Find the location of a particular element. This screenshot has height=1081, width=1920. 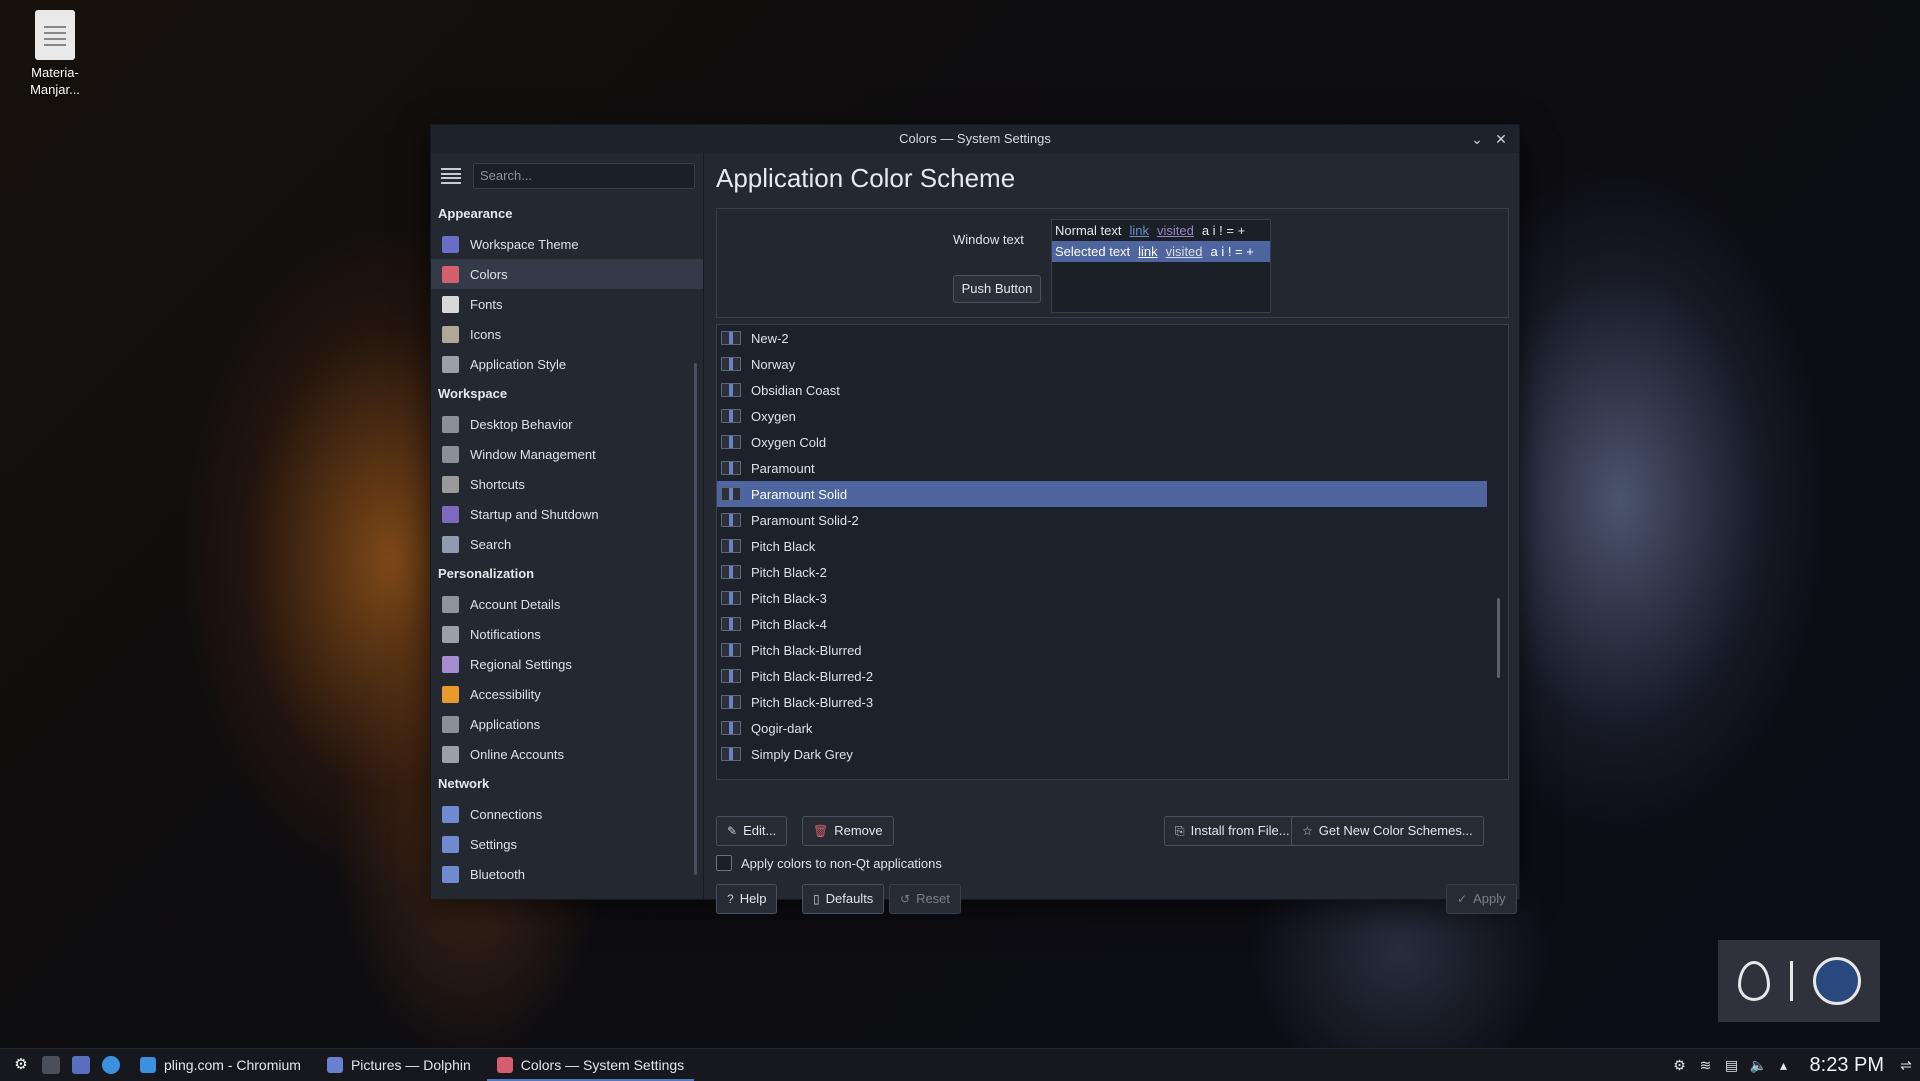

sidebar-item-label: Account Details is located at coordinates (515, 604).